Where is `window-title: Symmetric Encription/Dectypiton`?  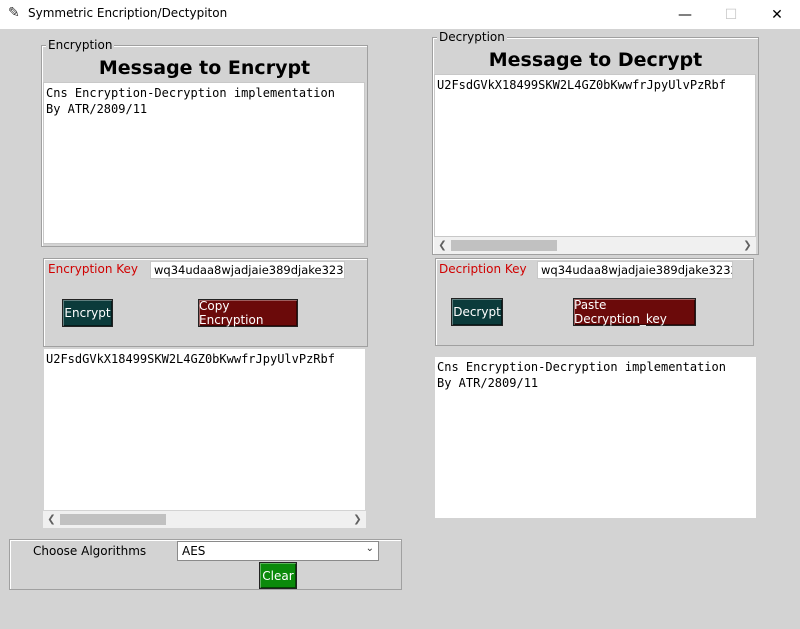 window-title: Symmetric Encription/Dectypiton is located at coordinates (128, 13).